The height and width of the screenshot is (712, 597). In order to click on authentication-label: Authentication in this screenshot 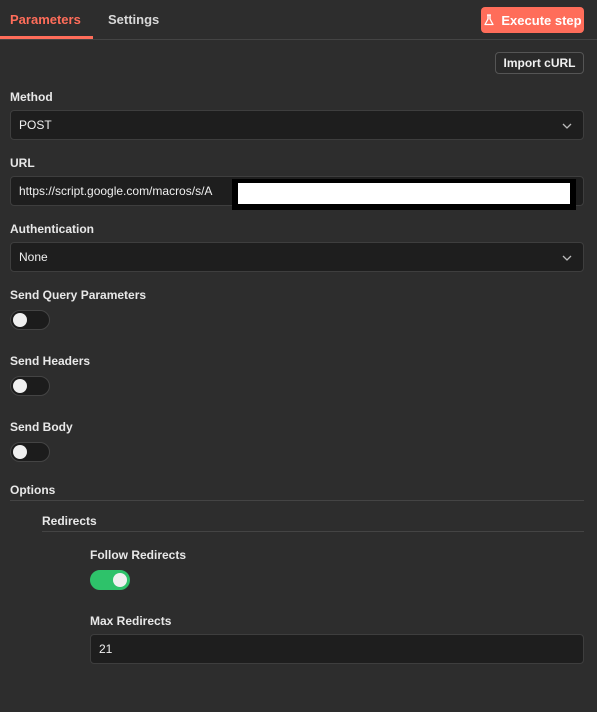, I will do `click(52, 229)`.